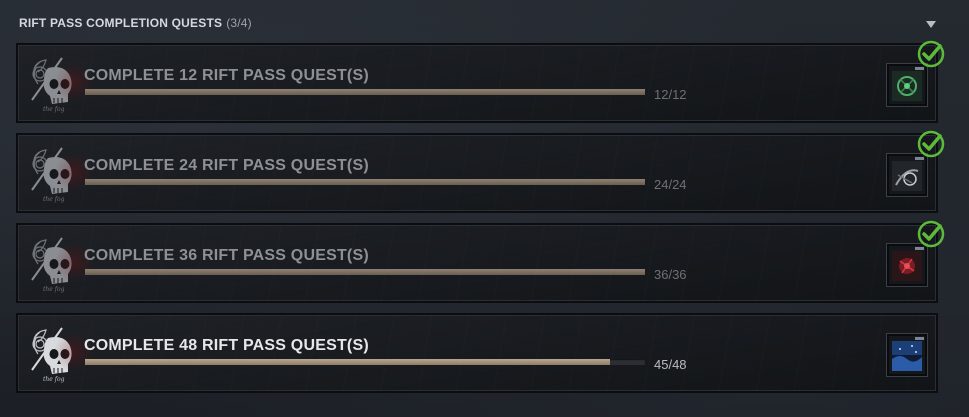 This screenshot has height=417, width=969. What do you see at coordinates (907, 355) in the screenshot?
I see `reward-blue-banner-icon` at bounding box center [907, 355].